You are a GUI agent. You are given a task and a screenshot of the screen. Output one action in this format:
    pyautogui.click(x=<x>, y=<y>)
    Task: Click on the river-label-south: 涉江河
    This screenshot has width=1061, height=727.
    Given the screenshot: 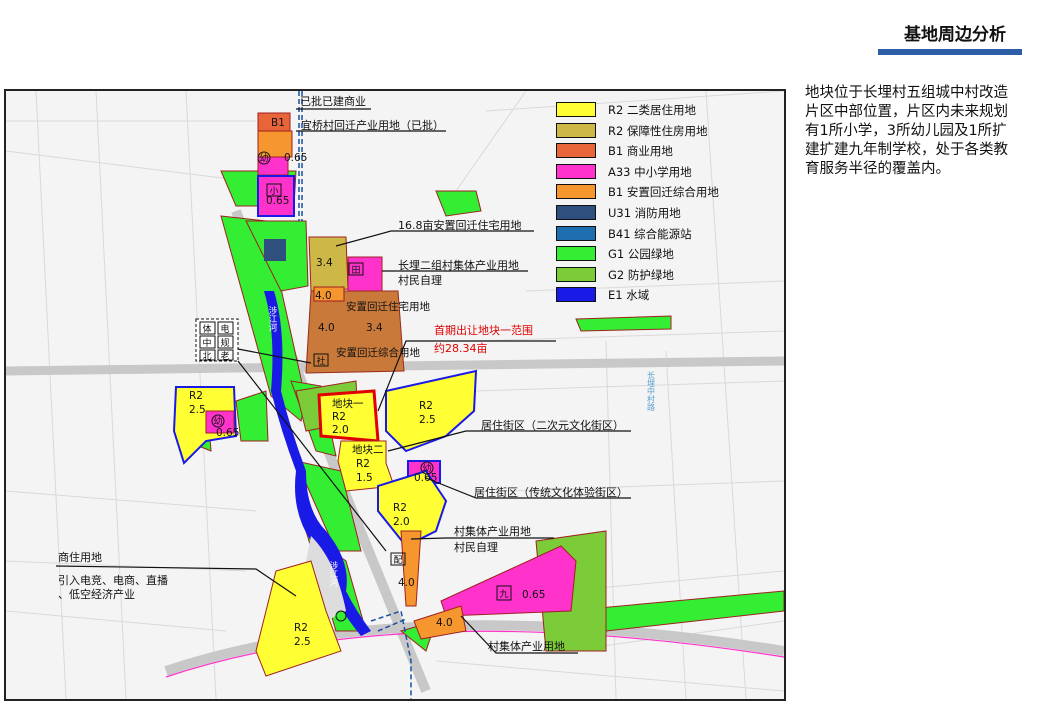 What is the action you would take?
    pyautogui.click(x=333, y=573)
    